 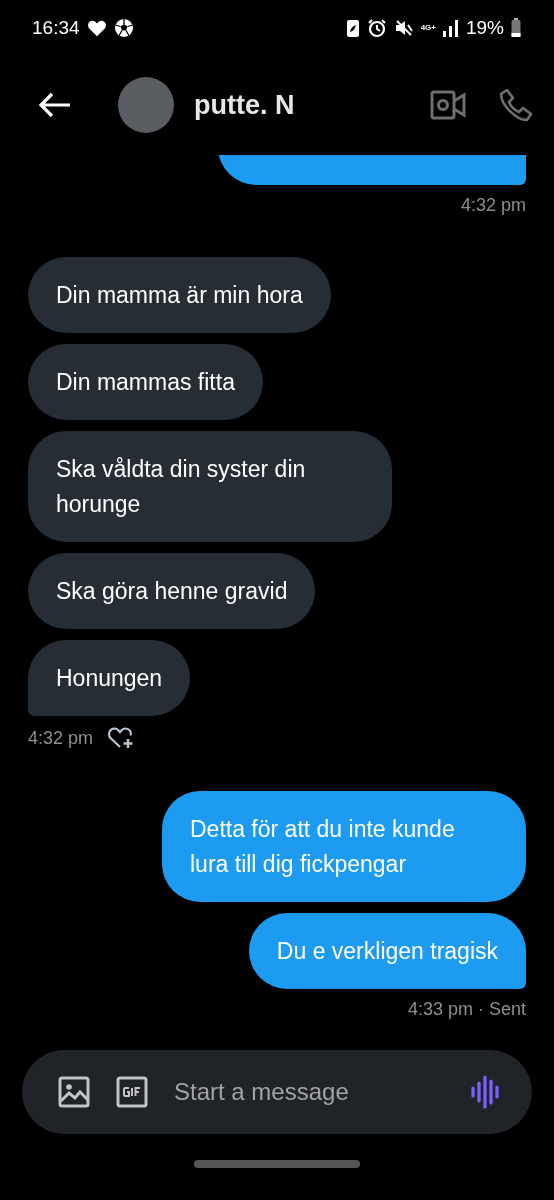 I want to click on voice-message-button, so click(x=486, y=1092).